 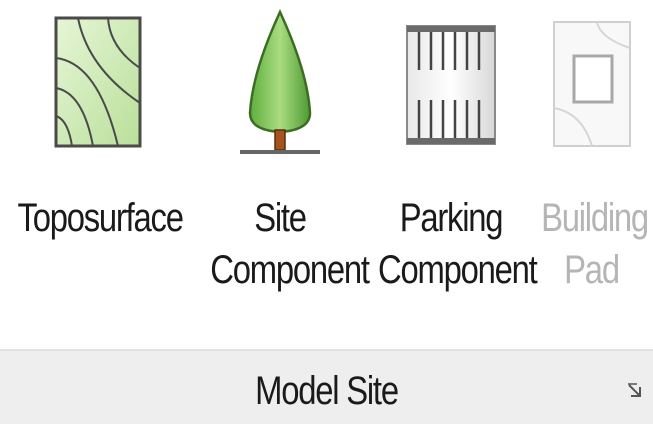 What do you see at coordinates (458, 244) in the screenshot?
I see `parking-component-label: Parking Component` at bounding box center [458, 244].